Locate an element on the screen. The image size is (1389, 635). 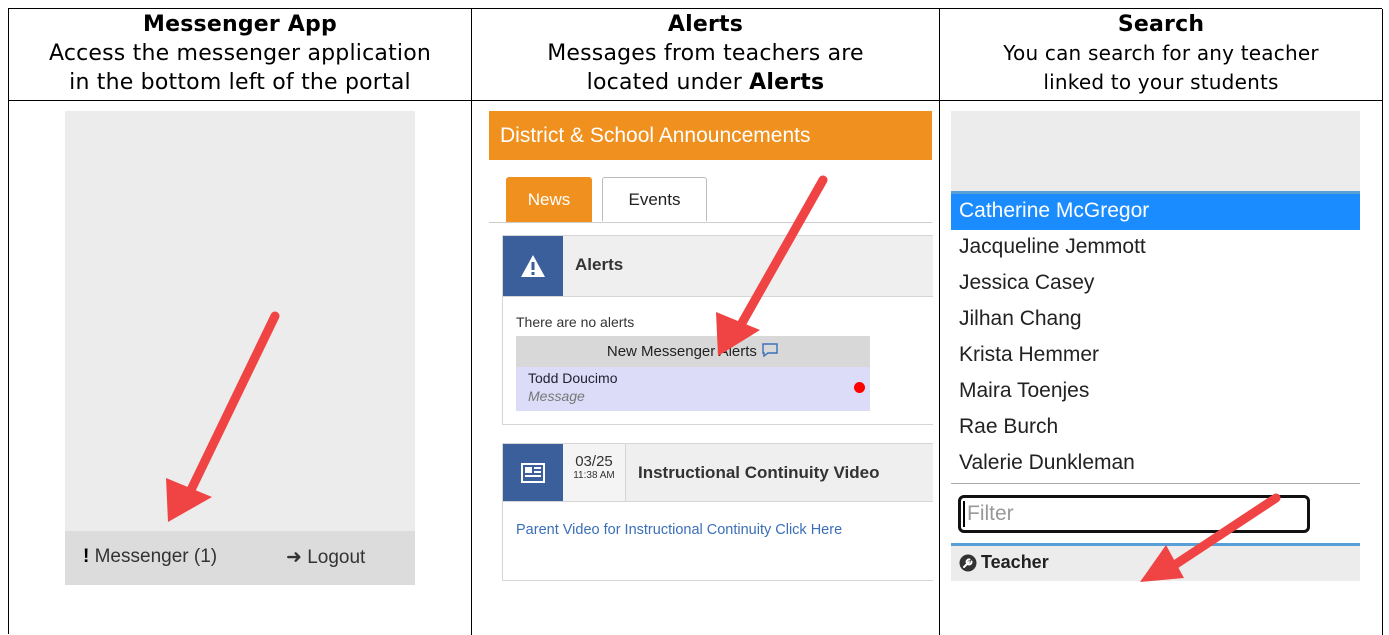
logout-icon: ➜ is located at coordinates (294, 557).